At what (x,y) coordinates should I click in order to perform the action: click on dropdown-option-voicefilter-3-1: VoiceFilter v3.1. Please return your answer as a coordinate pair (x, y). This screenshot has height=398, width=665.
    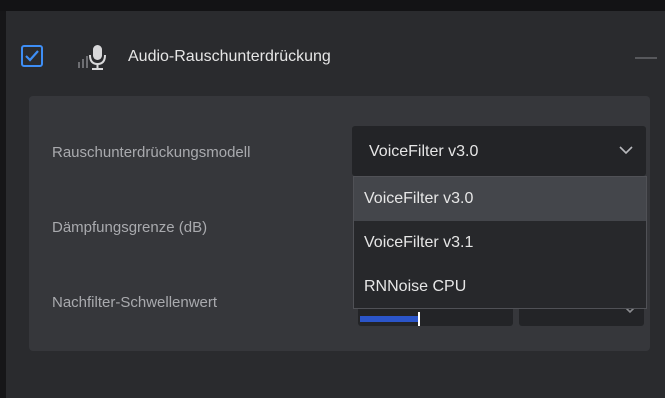
    Looking at the image, I should click on (500, 243).